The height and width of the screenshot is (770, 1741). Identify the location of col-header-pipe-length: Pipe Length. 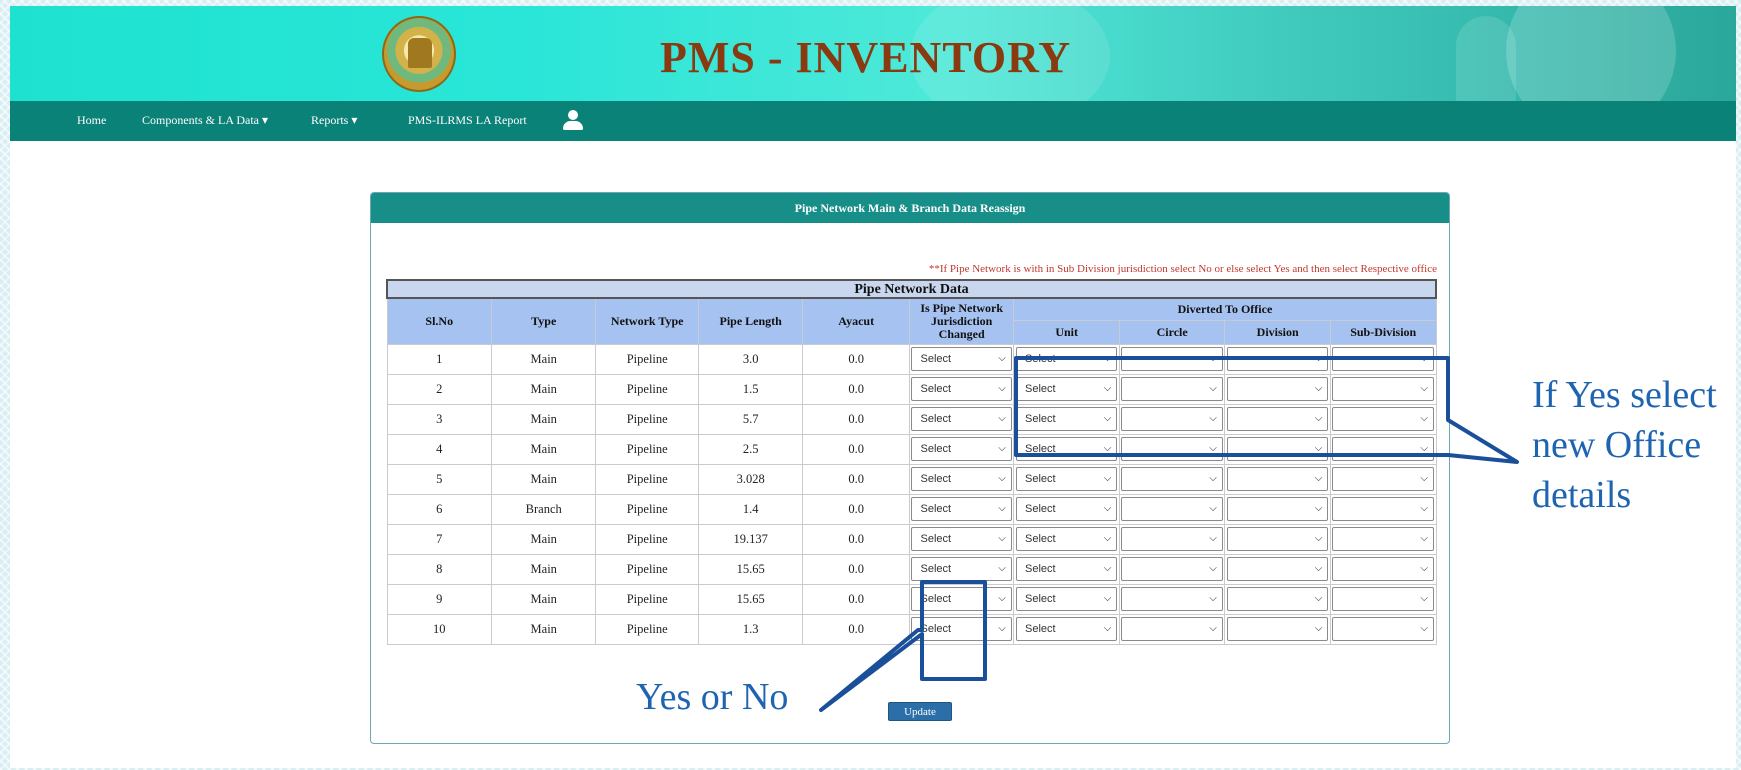
(750, 321).